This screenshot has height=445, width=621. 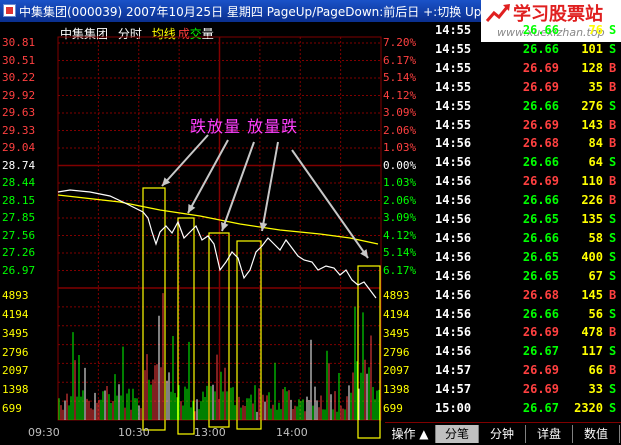 What do you see at coordinates (410, 434) in the screenshot?
I see `tab-operate: 操作 ▲` at bounding box center [410, 434].